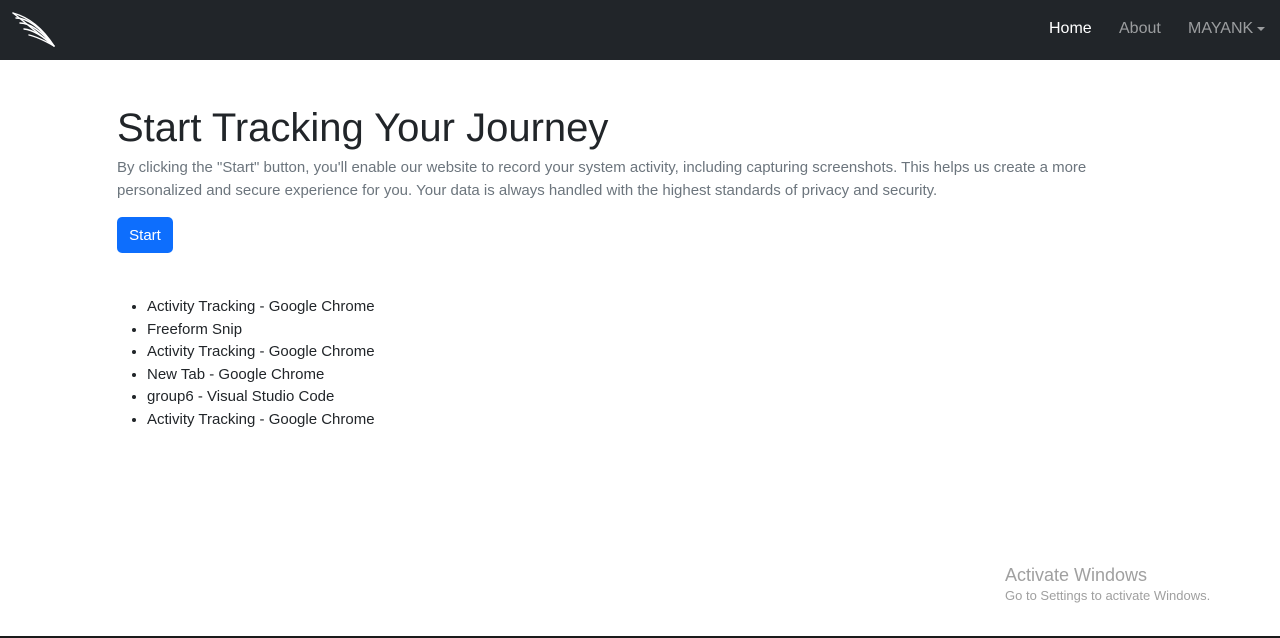 The width and height of the screenshot is (1280, 638). Describe the element at coordinates (261, 330) in the screenshot. I see `list-item: Freeform Snip` at that location.